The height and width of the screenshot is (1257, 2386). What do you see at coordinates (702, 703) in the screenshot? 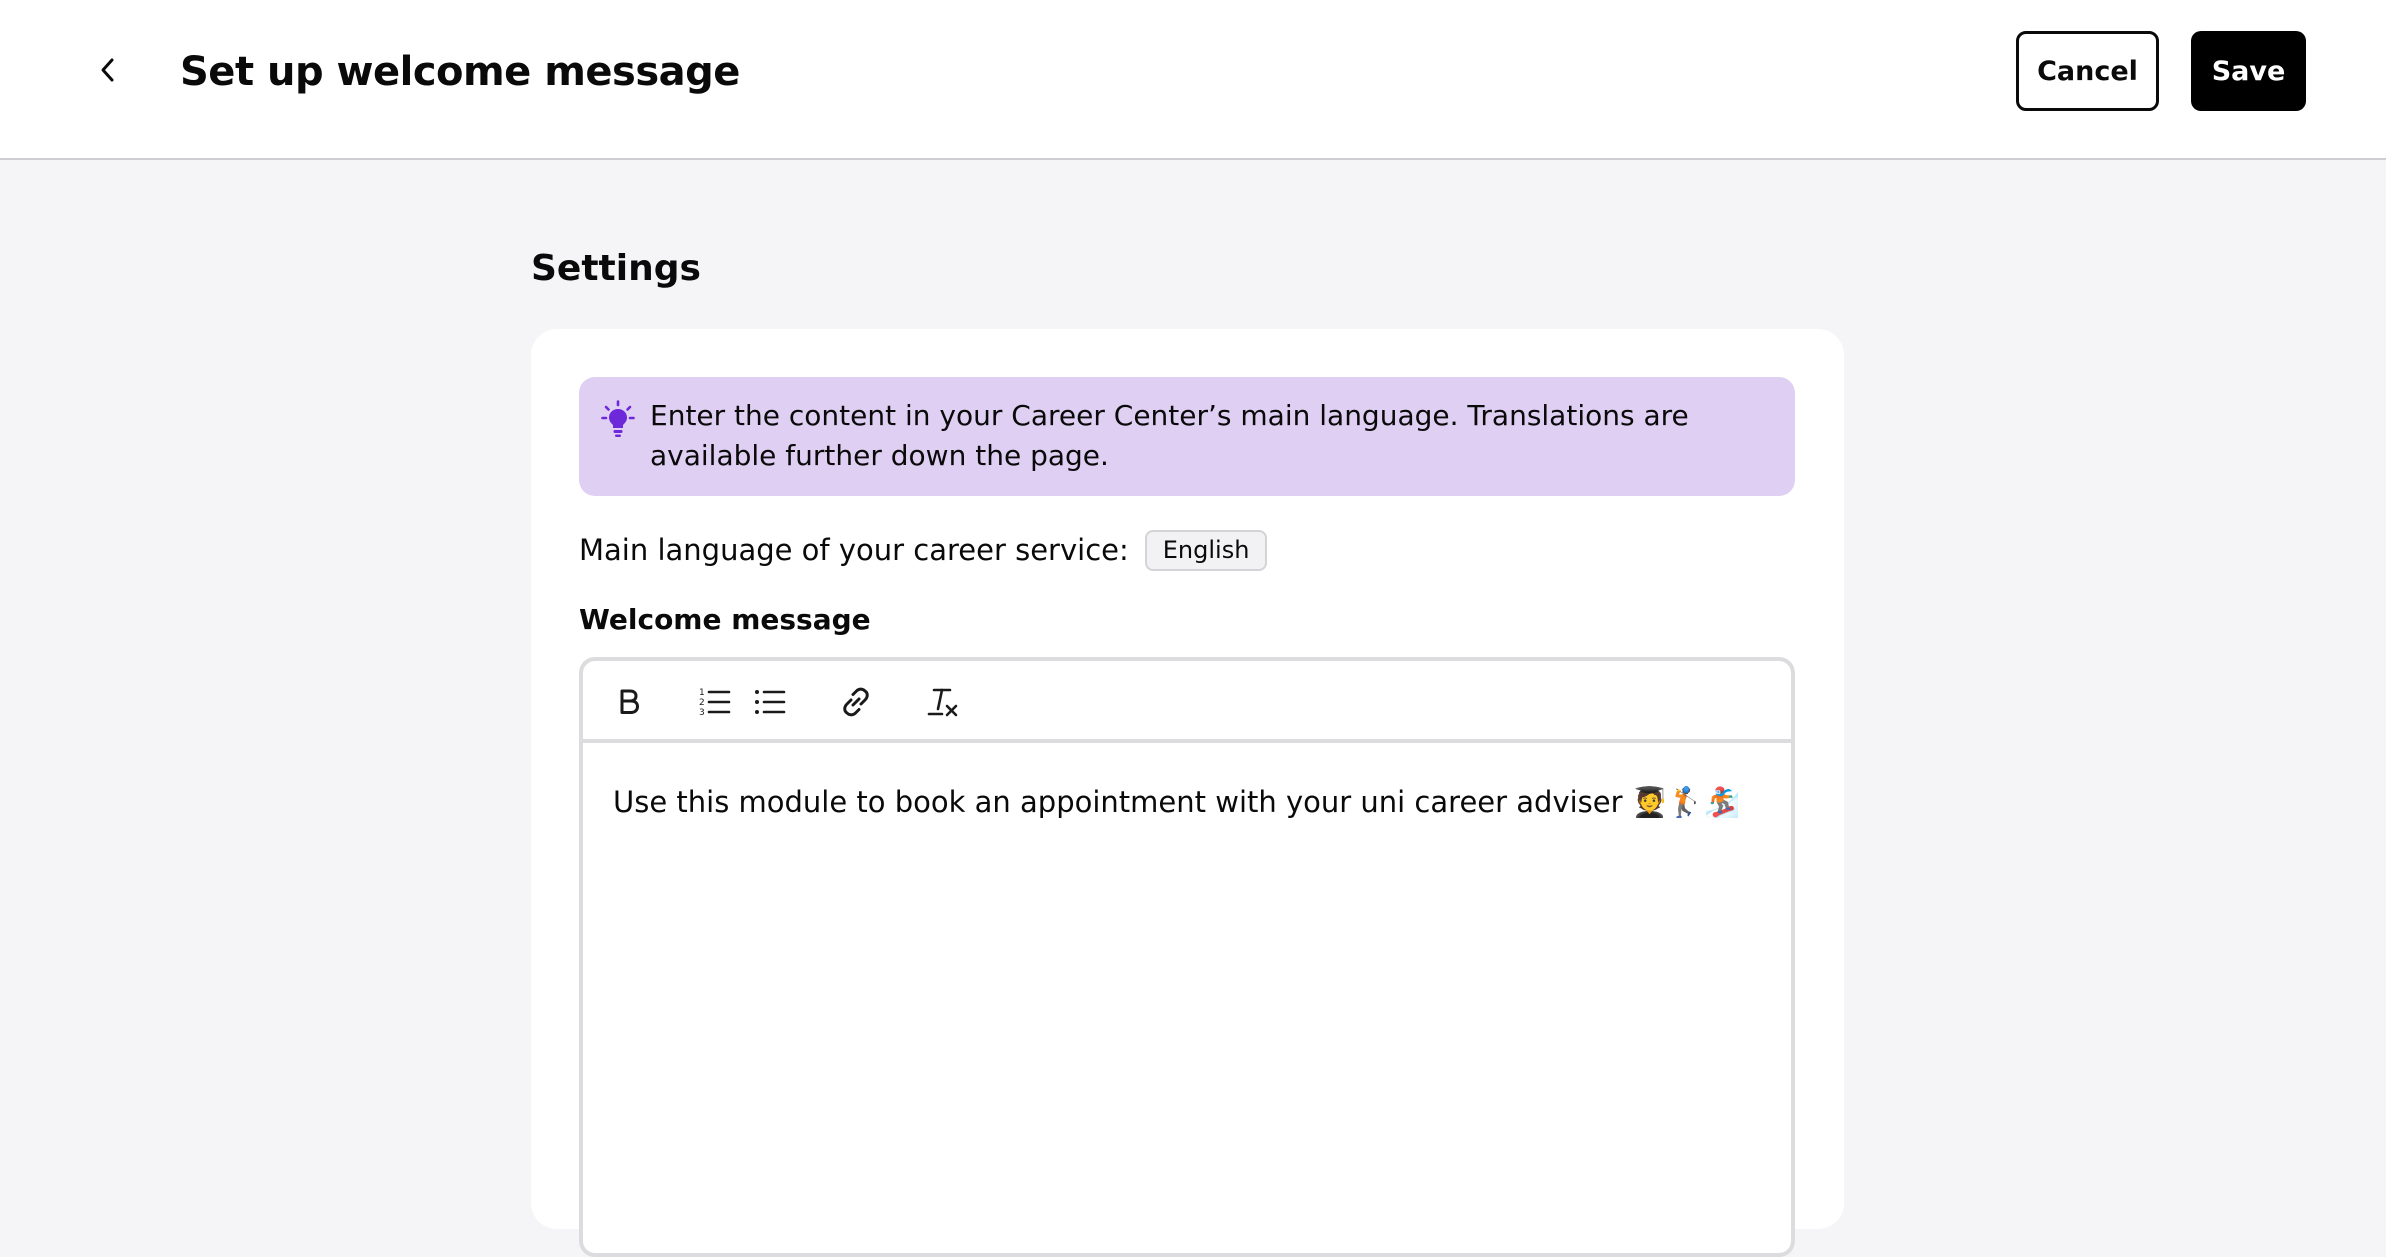
I see `svg-text: 2` at bounding box center [702, 703].